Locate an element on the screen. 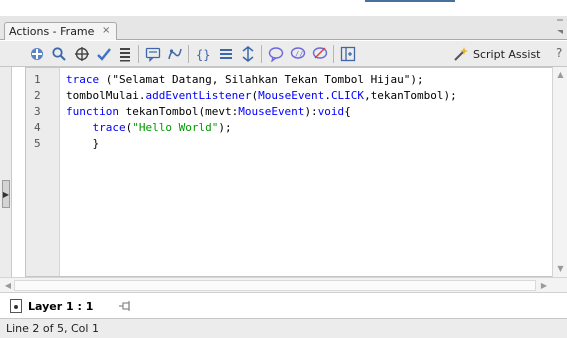  find-icon is located at coordinates (59, 54).